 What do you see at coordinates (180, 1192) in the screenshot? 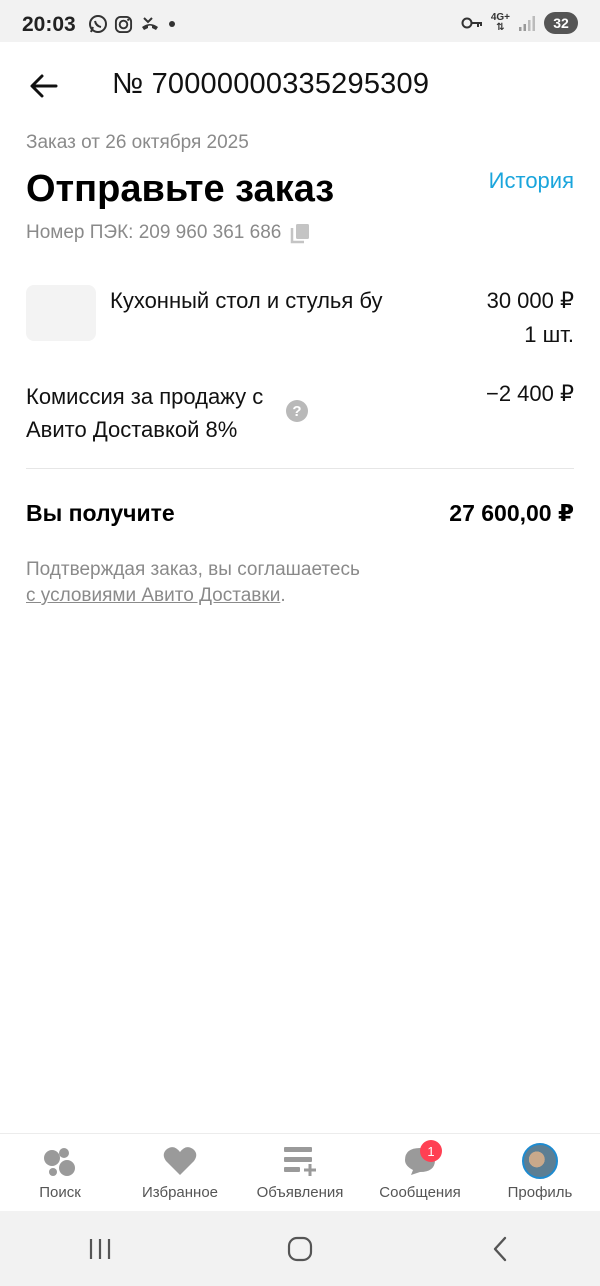
I see `nav-label-favorites: Избранное` at bounding box center [180, 1192].